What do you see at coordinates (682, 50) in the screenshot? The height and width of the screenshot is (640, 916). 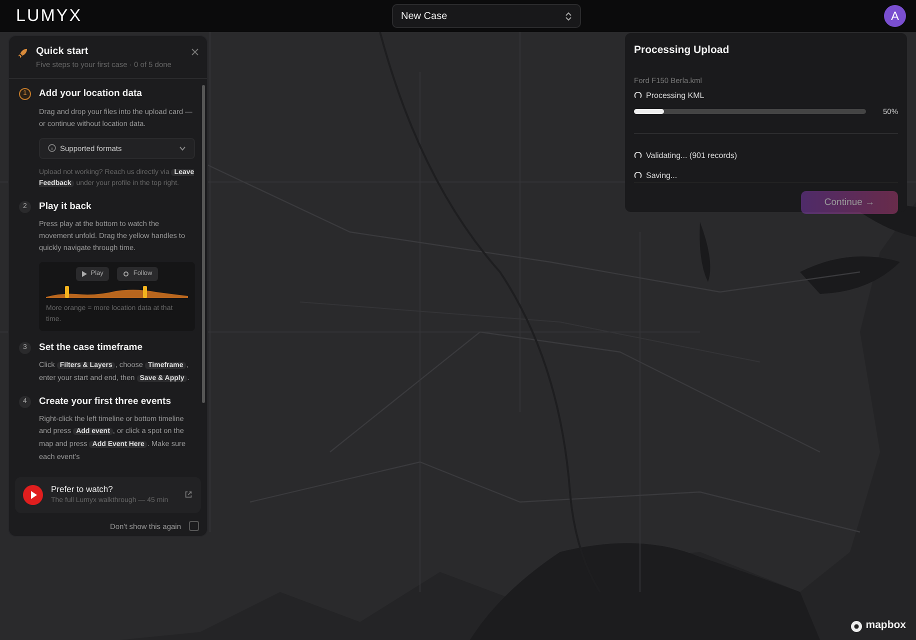 I see `panel-title: Processing Upload` at bounding box center [682, 50].